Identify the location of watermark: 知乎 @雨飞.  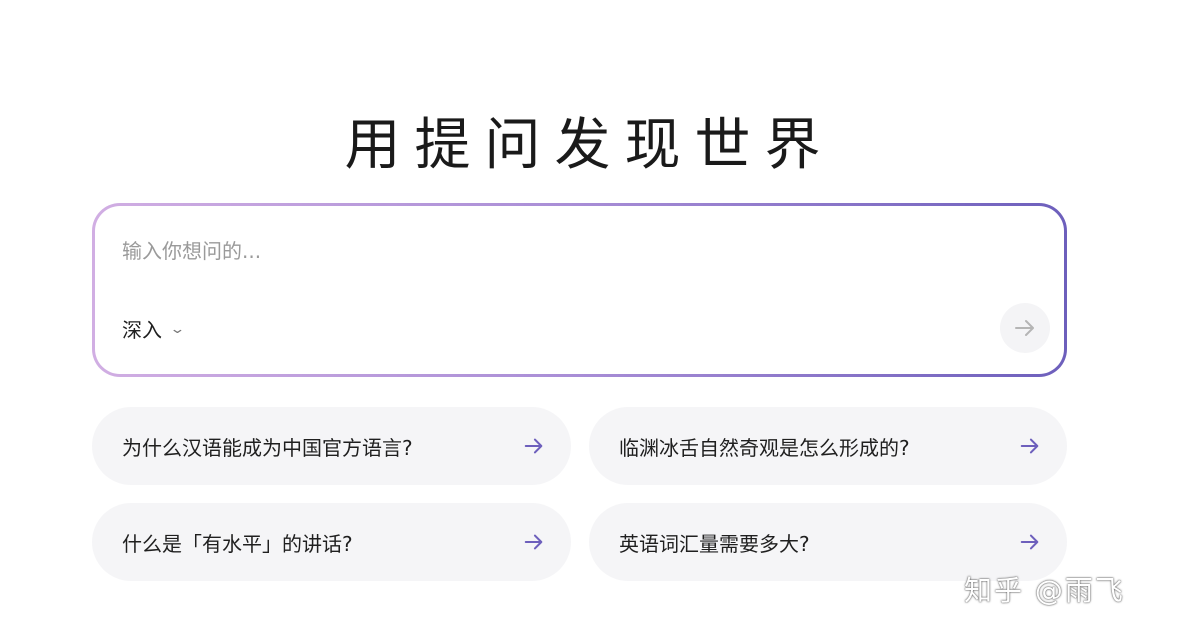
(1044, 590).